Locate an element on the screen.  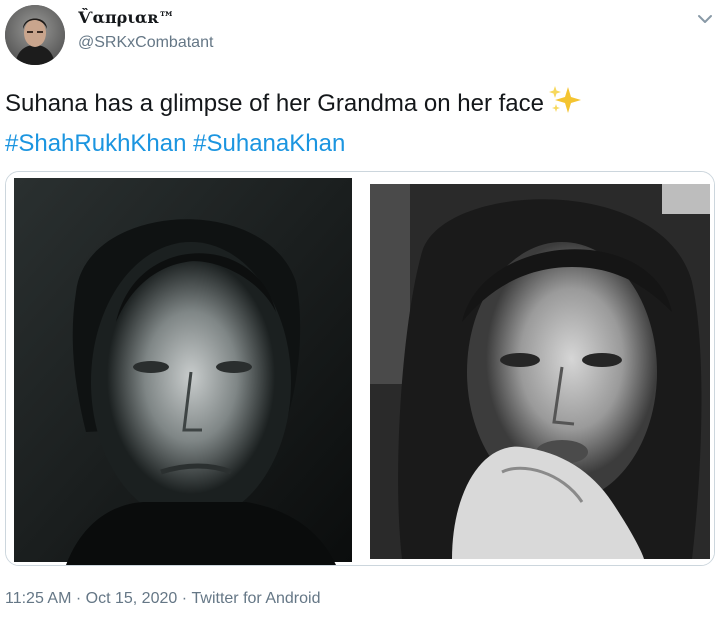
username-handle: @SRKxCombatant is located at coordinates (145, 43).